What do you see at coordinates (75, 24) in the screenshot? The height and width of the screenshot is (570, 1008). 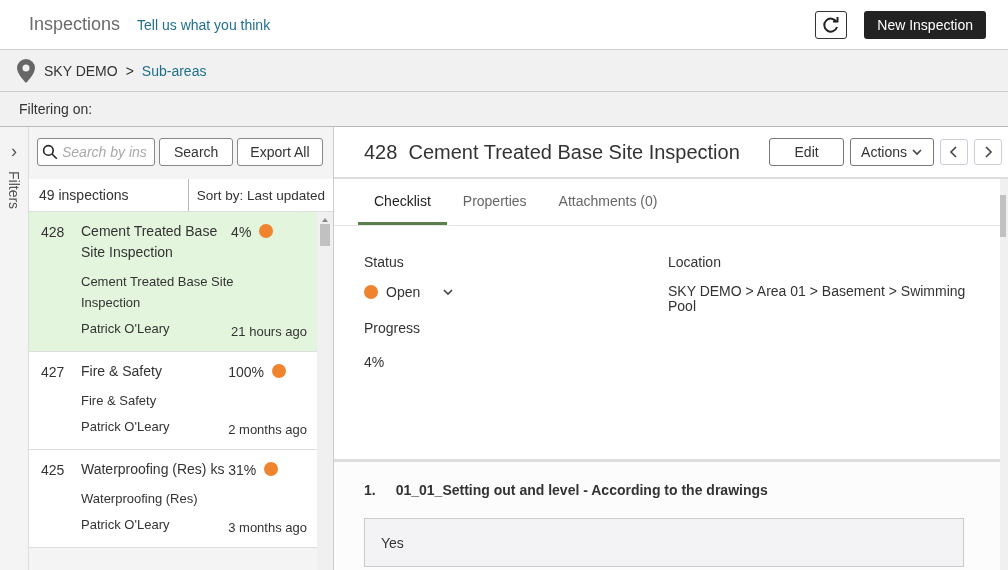 I see `app-title: Inspections` at bounding box center [75, 24].